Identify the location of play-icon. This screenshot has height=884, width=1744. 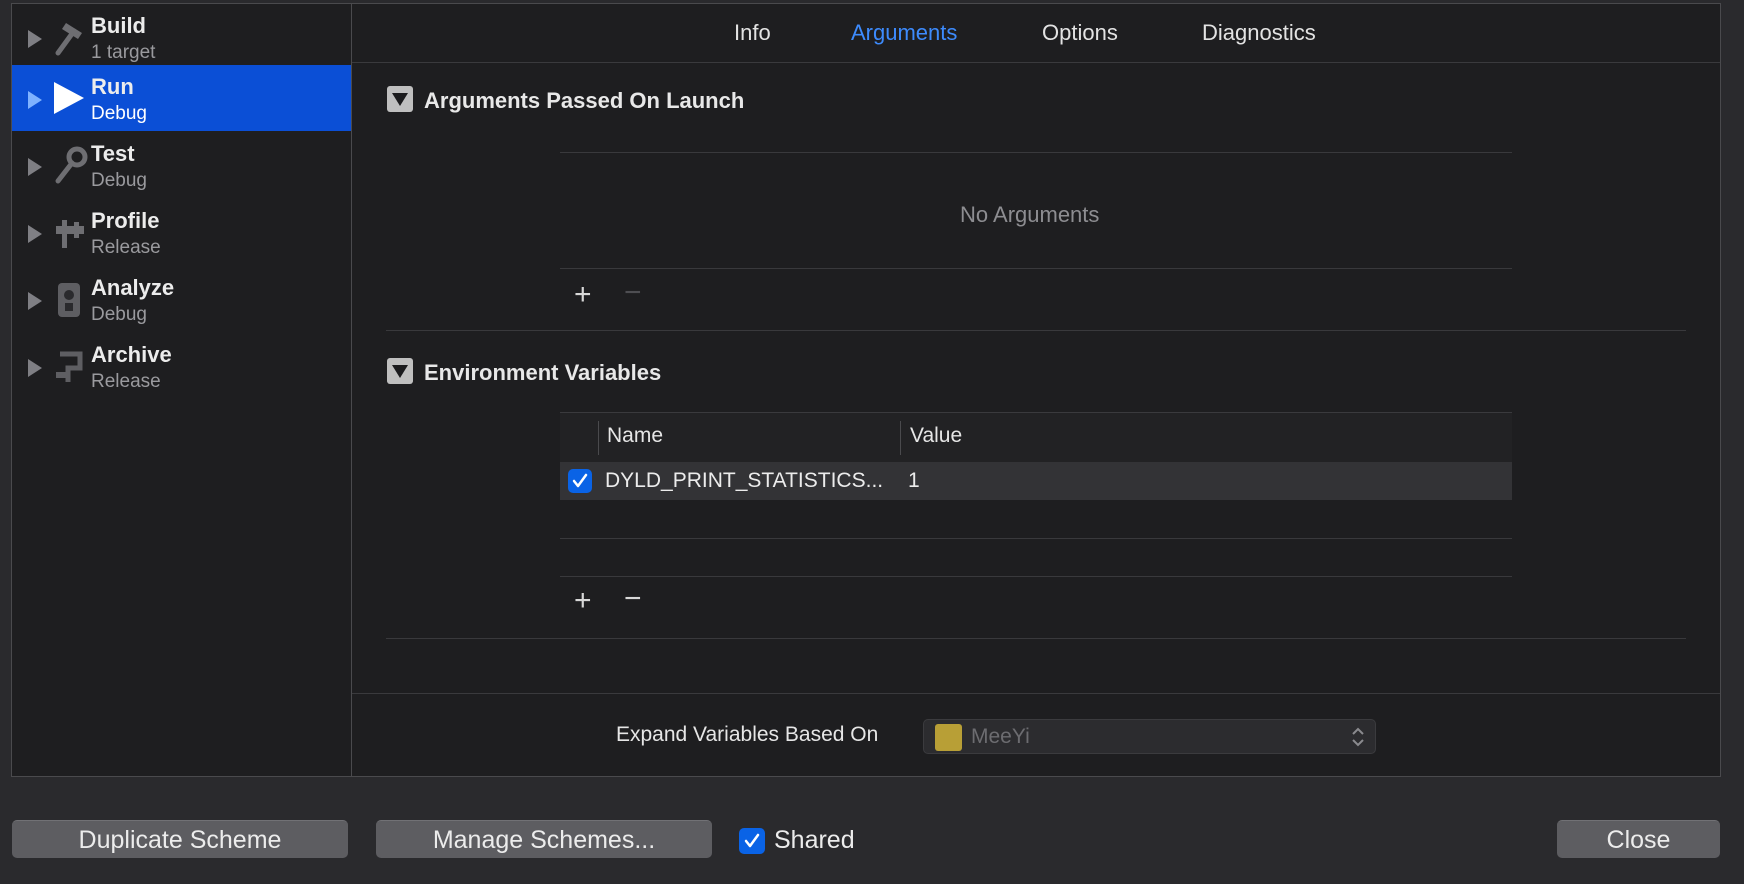
(69, 98).